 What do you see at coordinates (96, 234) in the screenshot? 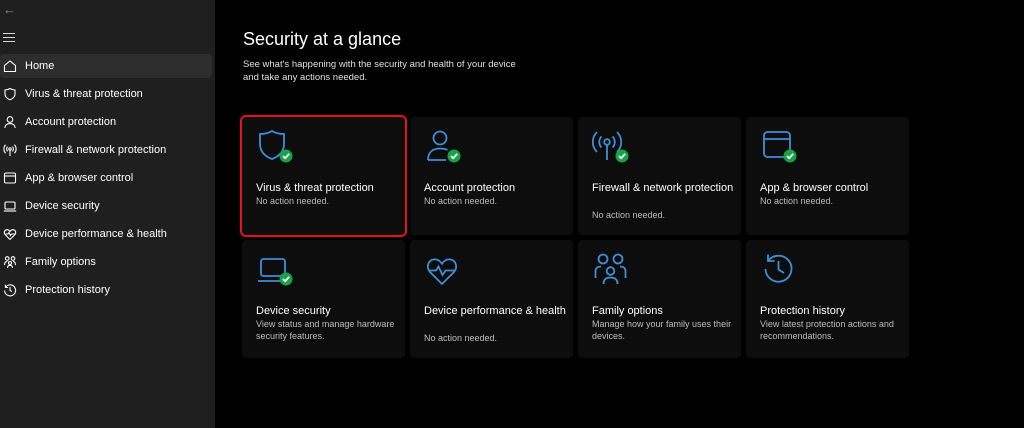
I see `sidebar-item-label: Device performance & health` at bounding box center [96, 234].